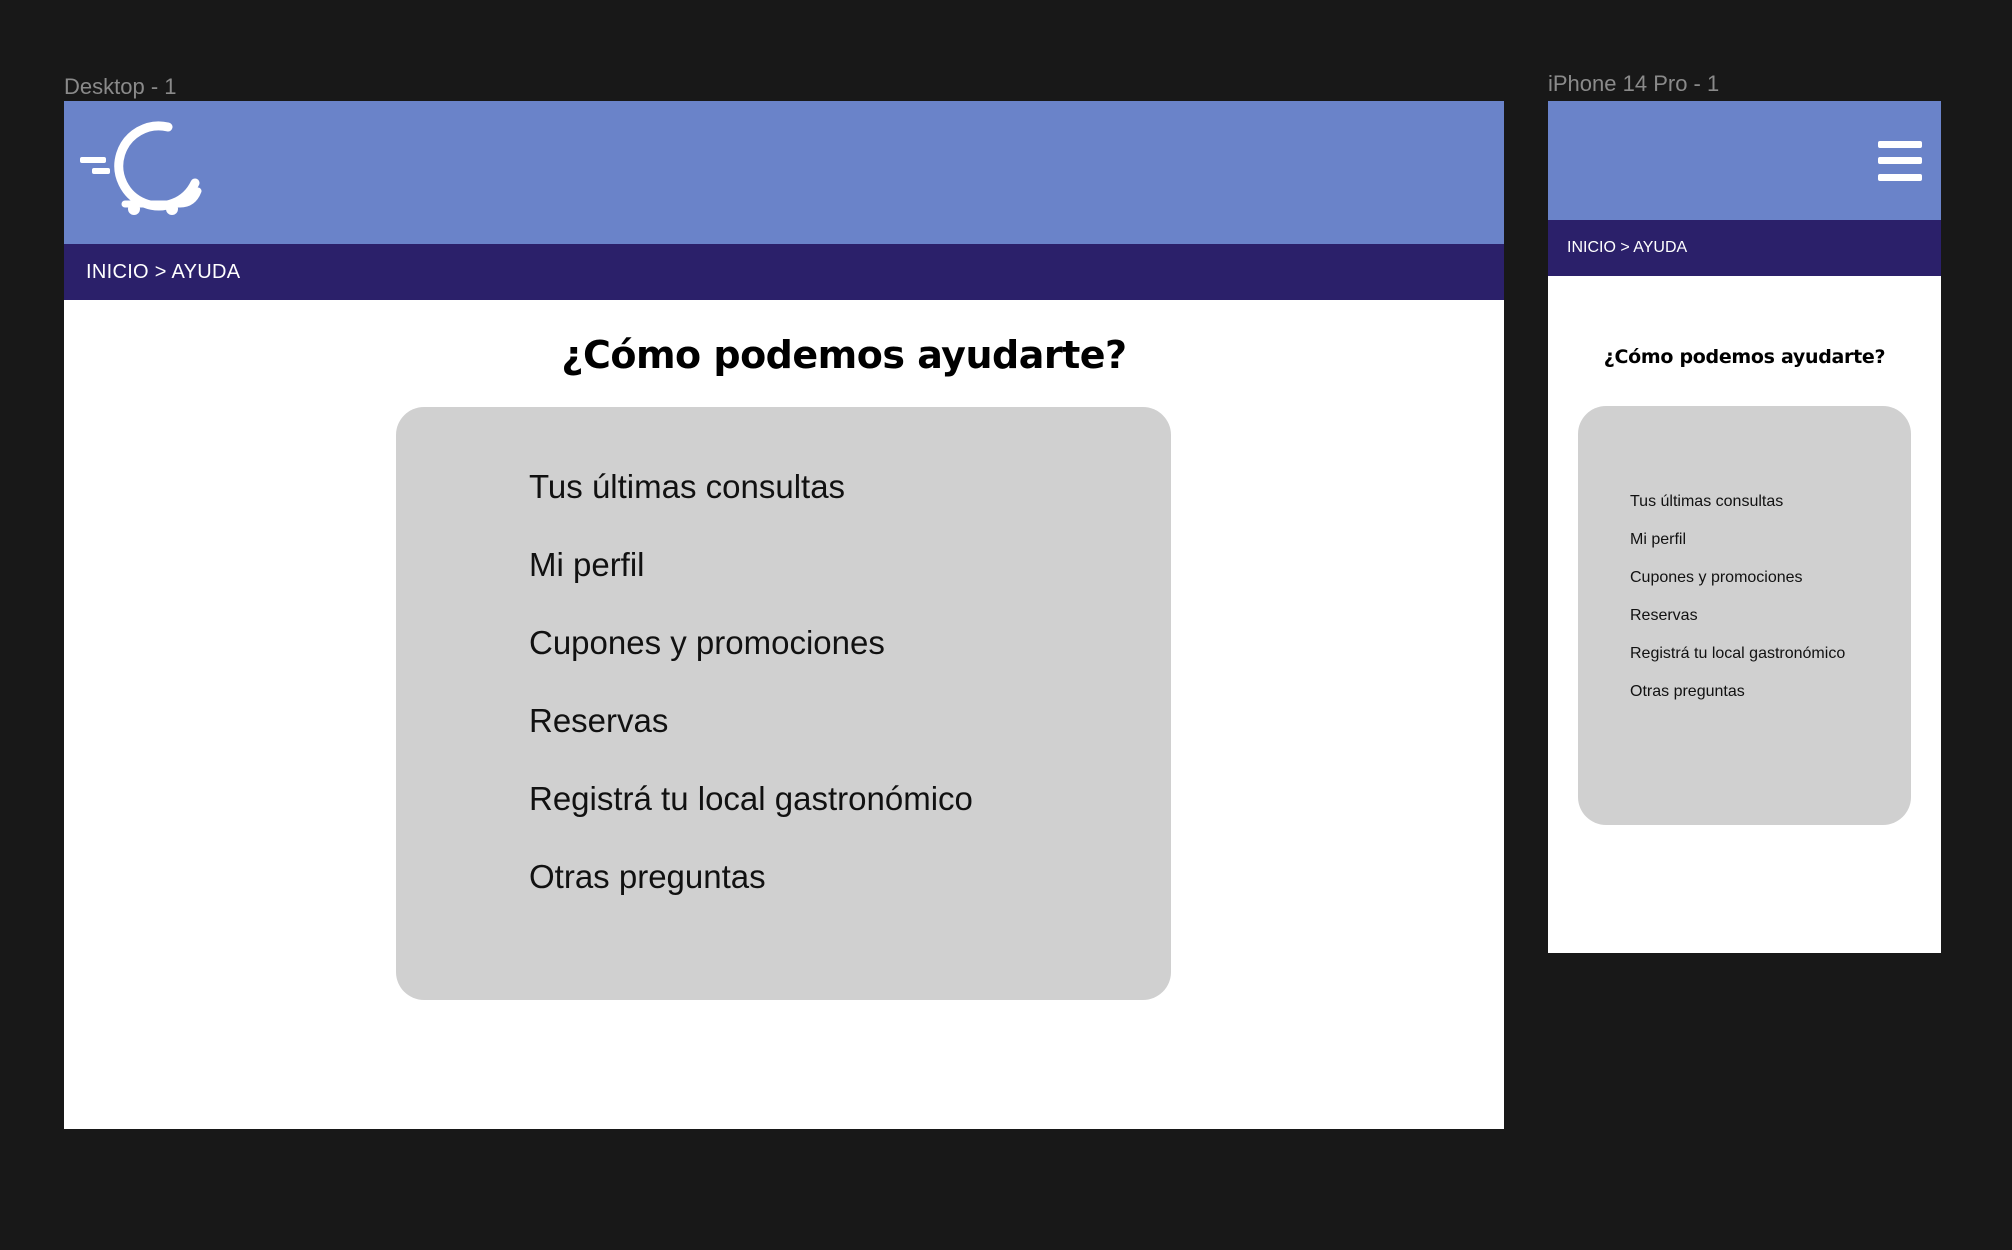 This screenshot has height=1250, width=2012. What do you see at coordinates (1634, 83) in the screenshot?
I see `mobile-frame-label: iPhone 14 Pro - 1` at bounding box center [1634, 83].